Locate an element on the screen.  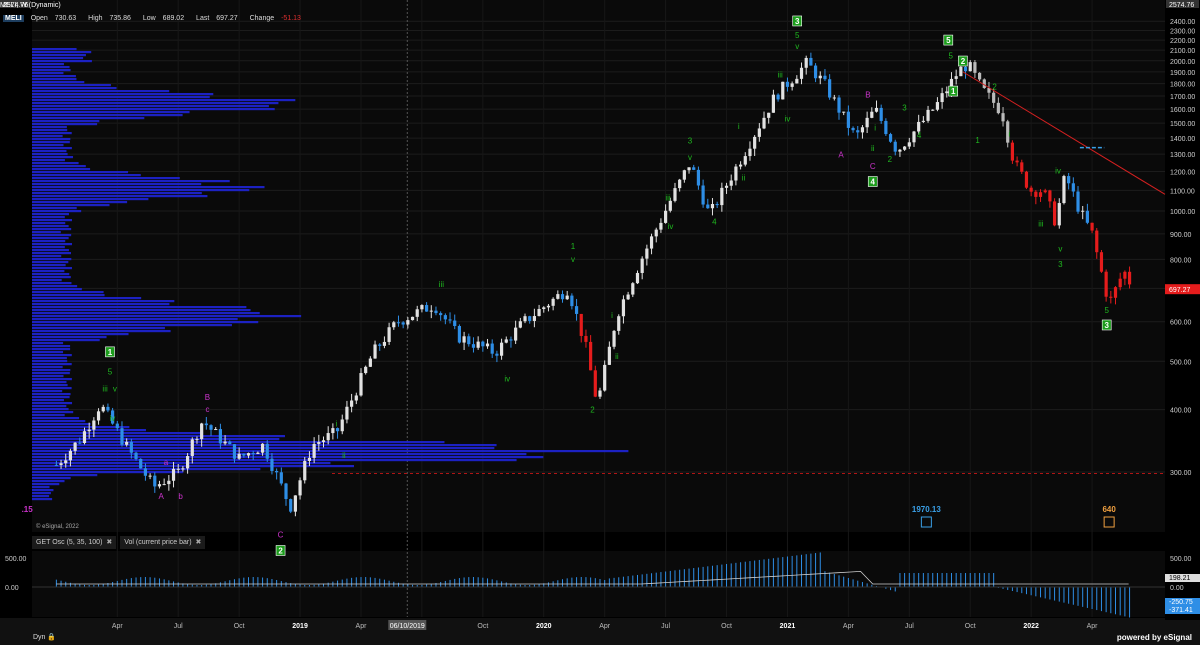
y-tick-label: 300.00 is located at coordinates (1181, 473).